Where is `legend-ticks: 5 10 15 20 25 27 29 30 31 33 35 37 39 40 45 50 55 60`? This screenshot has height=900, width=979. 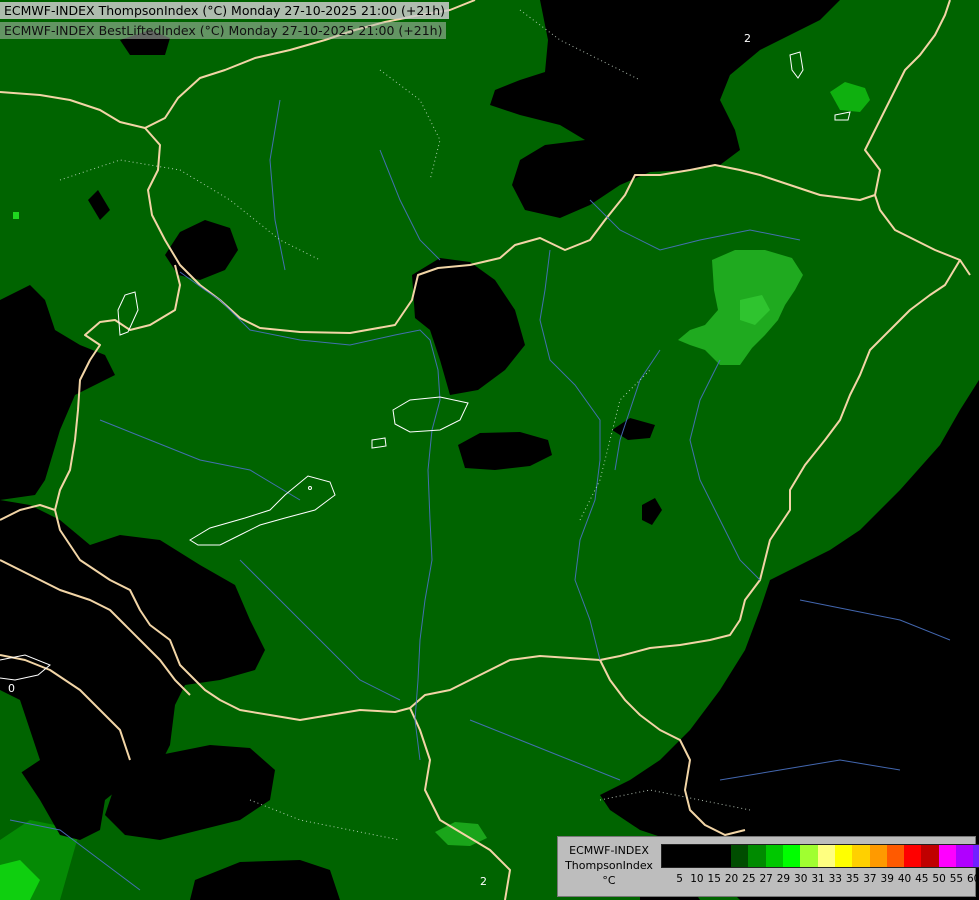
legend-ticks: 5 10 15 20 25 27 29 30 31 33 35 37 39 40 45 50 55 60 is located at coordinates (825, 879).